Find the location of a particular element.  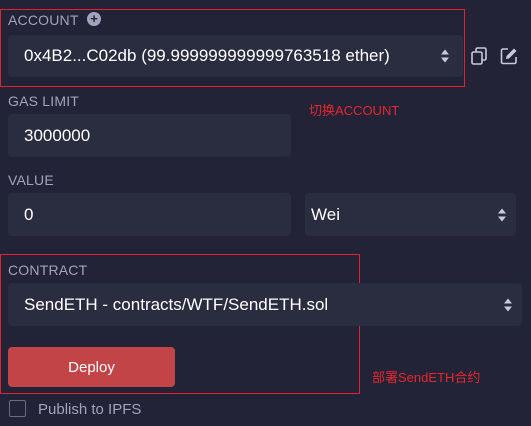

deploy-annotation: 部署SendETH合约 is located at coordinates (426, 377).